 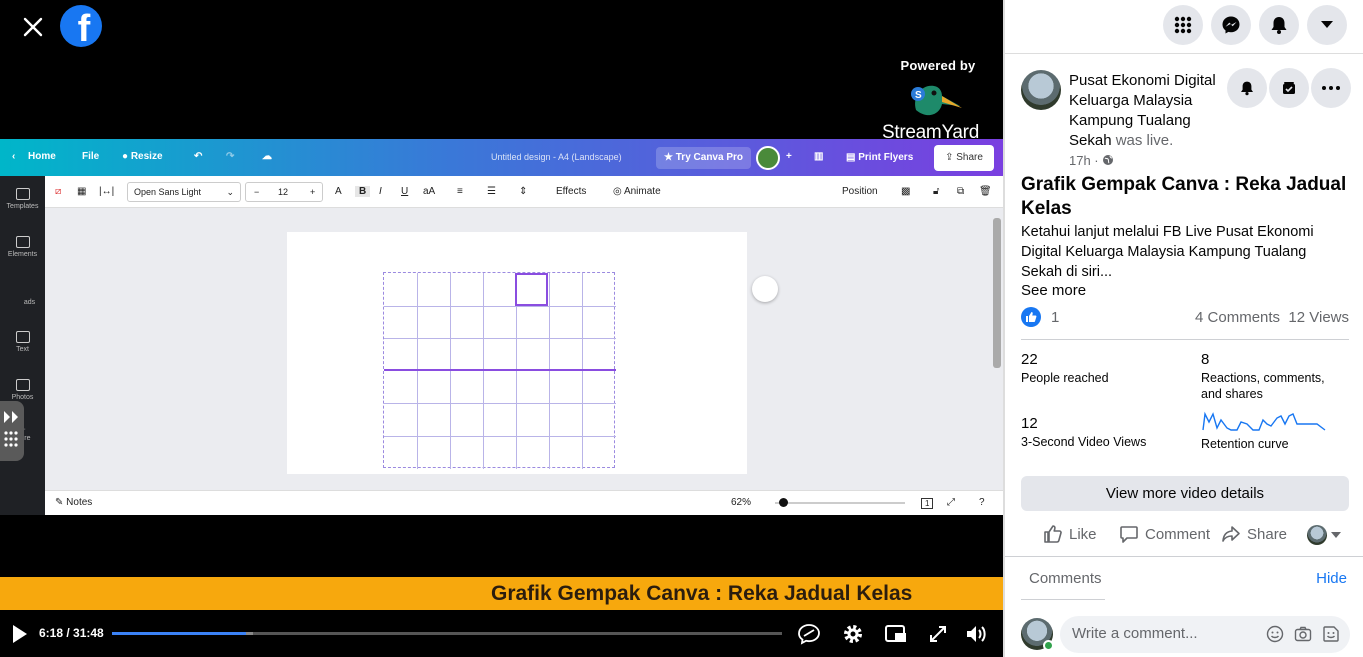 I want to click on canva-bold-icon: B, so click(x=363, y=191).